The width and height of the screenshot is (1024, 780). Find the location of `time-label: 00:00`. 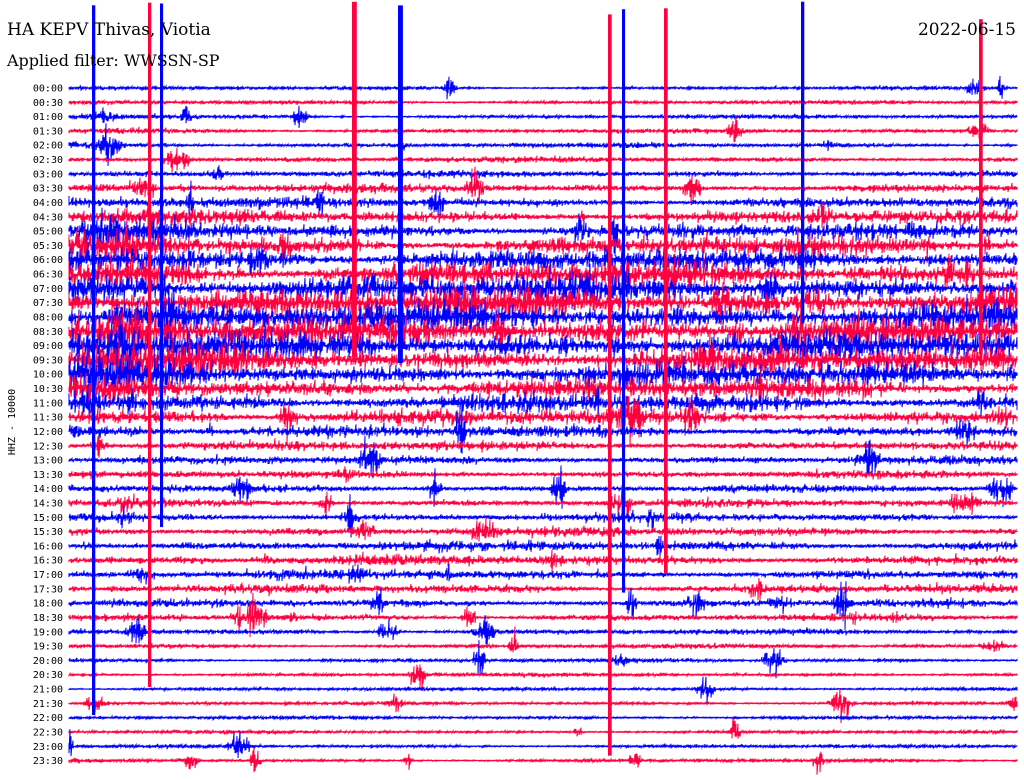

time-label: 00:00 is located at coordinates (48, 89).